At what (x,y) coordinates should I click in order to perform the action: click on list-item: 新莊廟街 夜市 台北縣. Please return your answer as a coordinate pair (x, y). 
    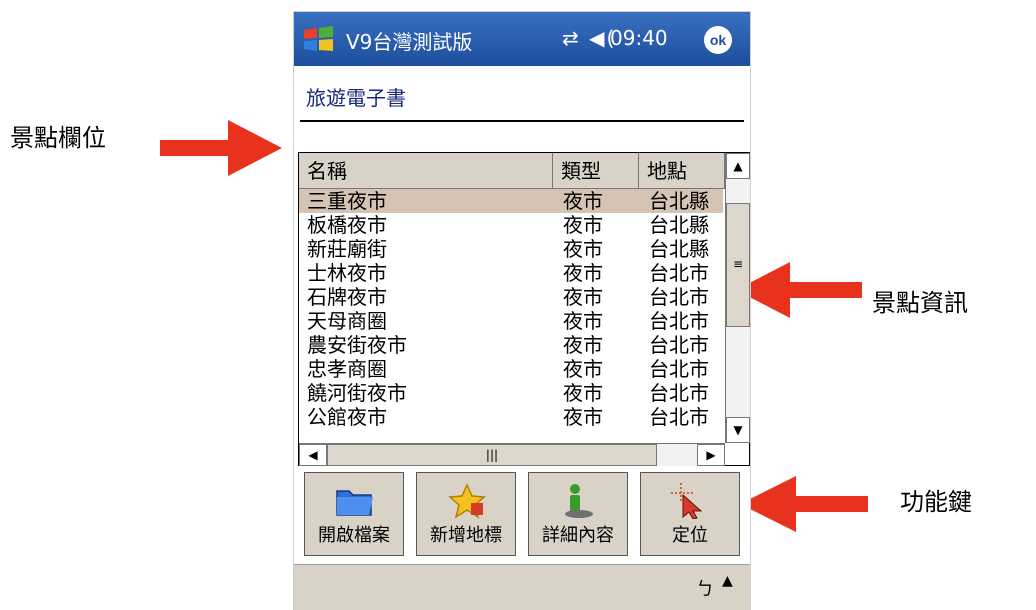
    Looking at the image, I should click on (511, 249).